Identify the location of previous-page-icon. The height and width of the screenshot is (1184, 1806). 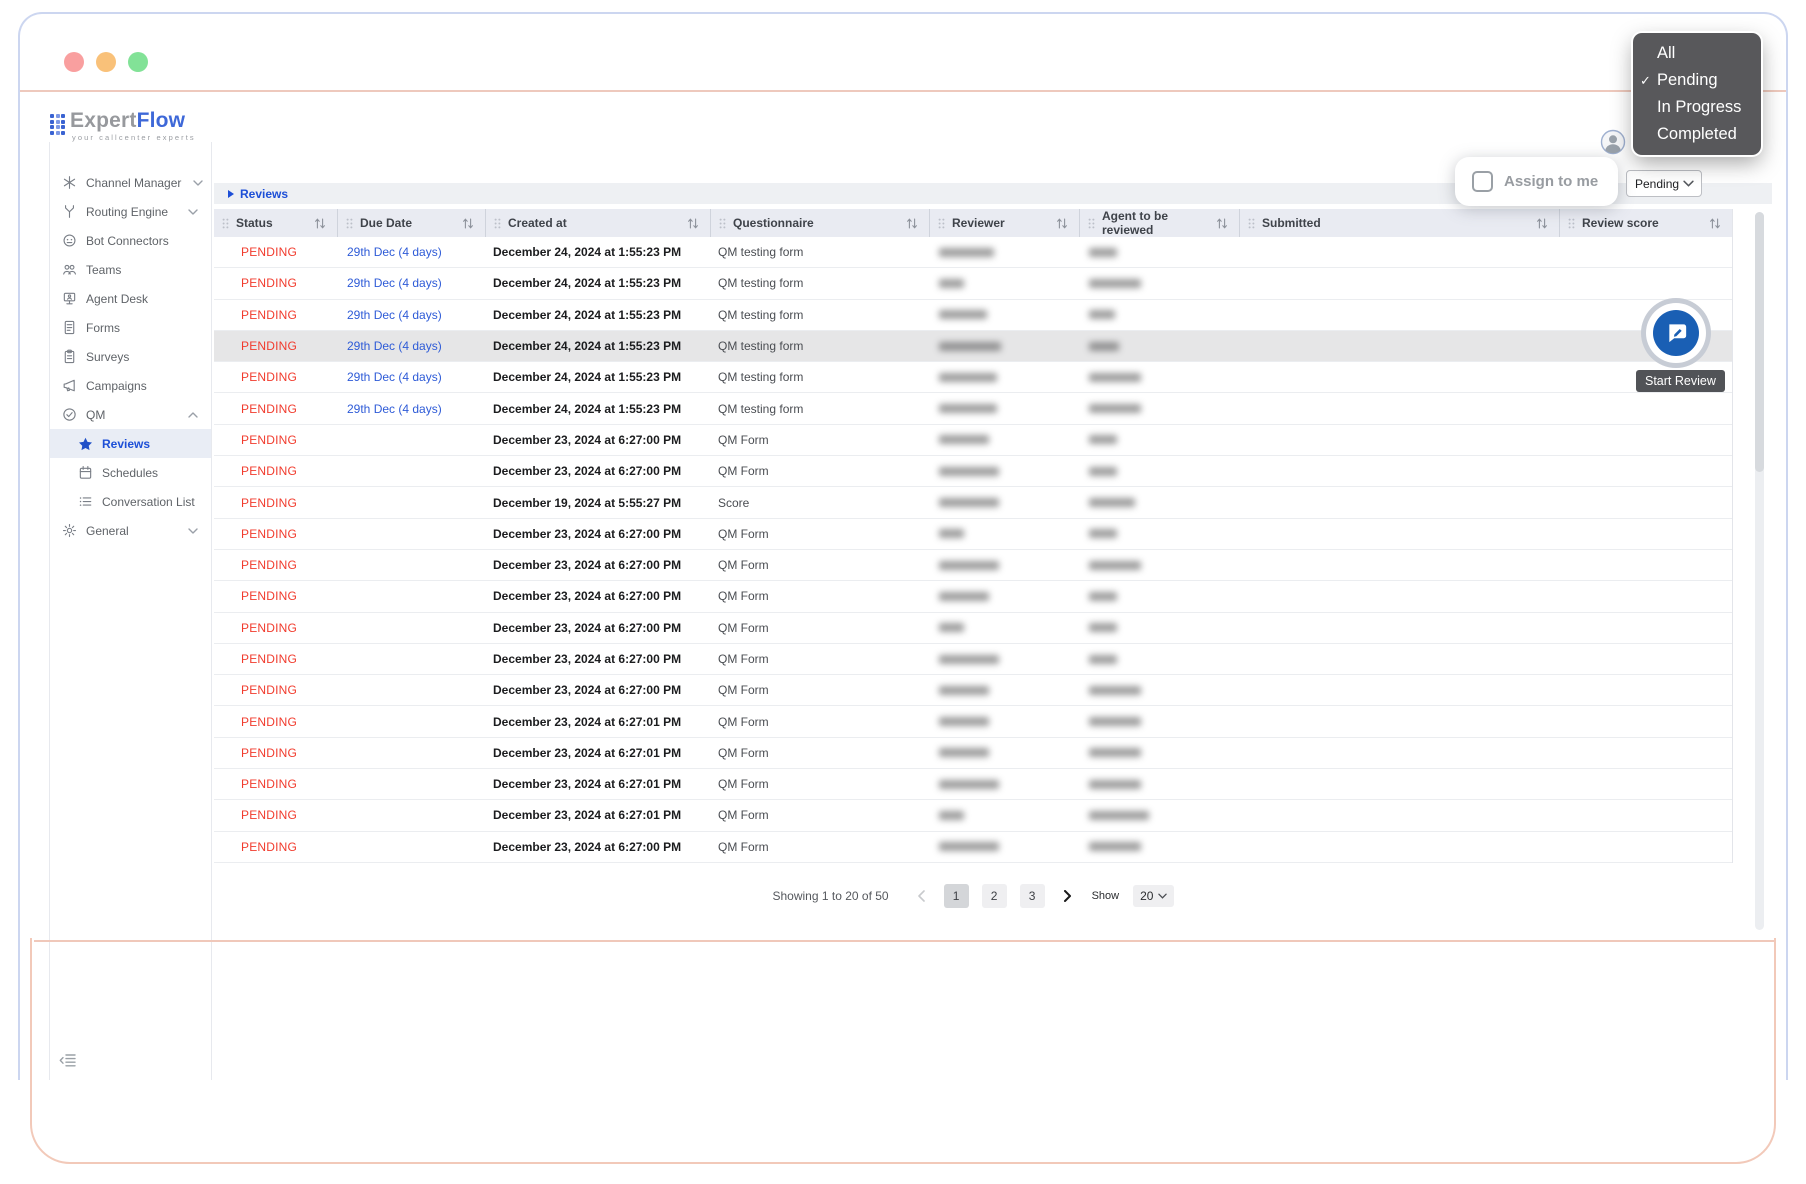
(921, 896).